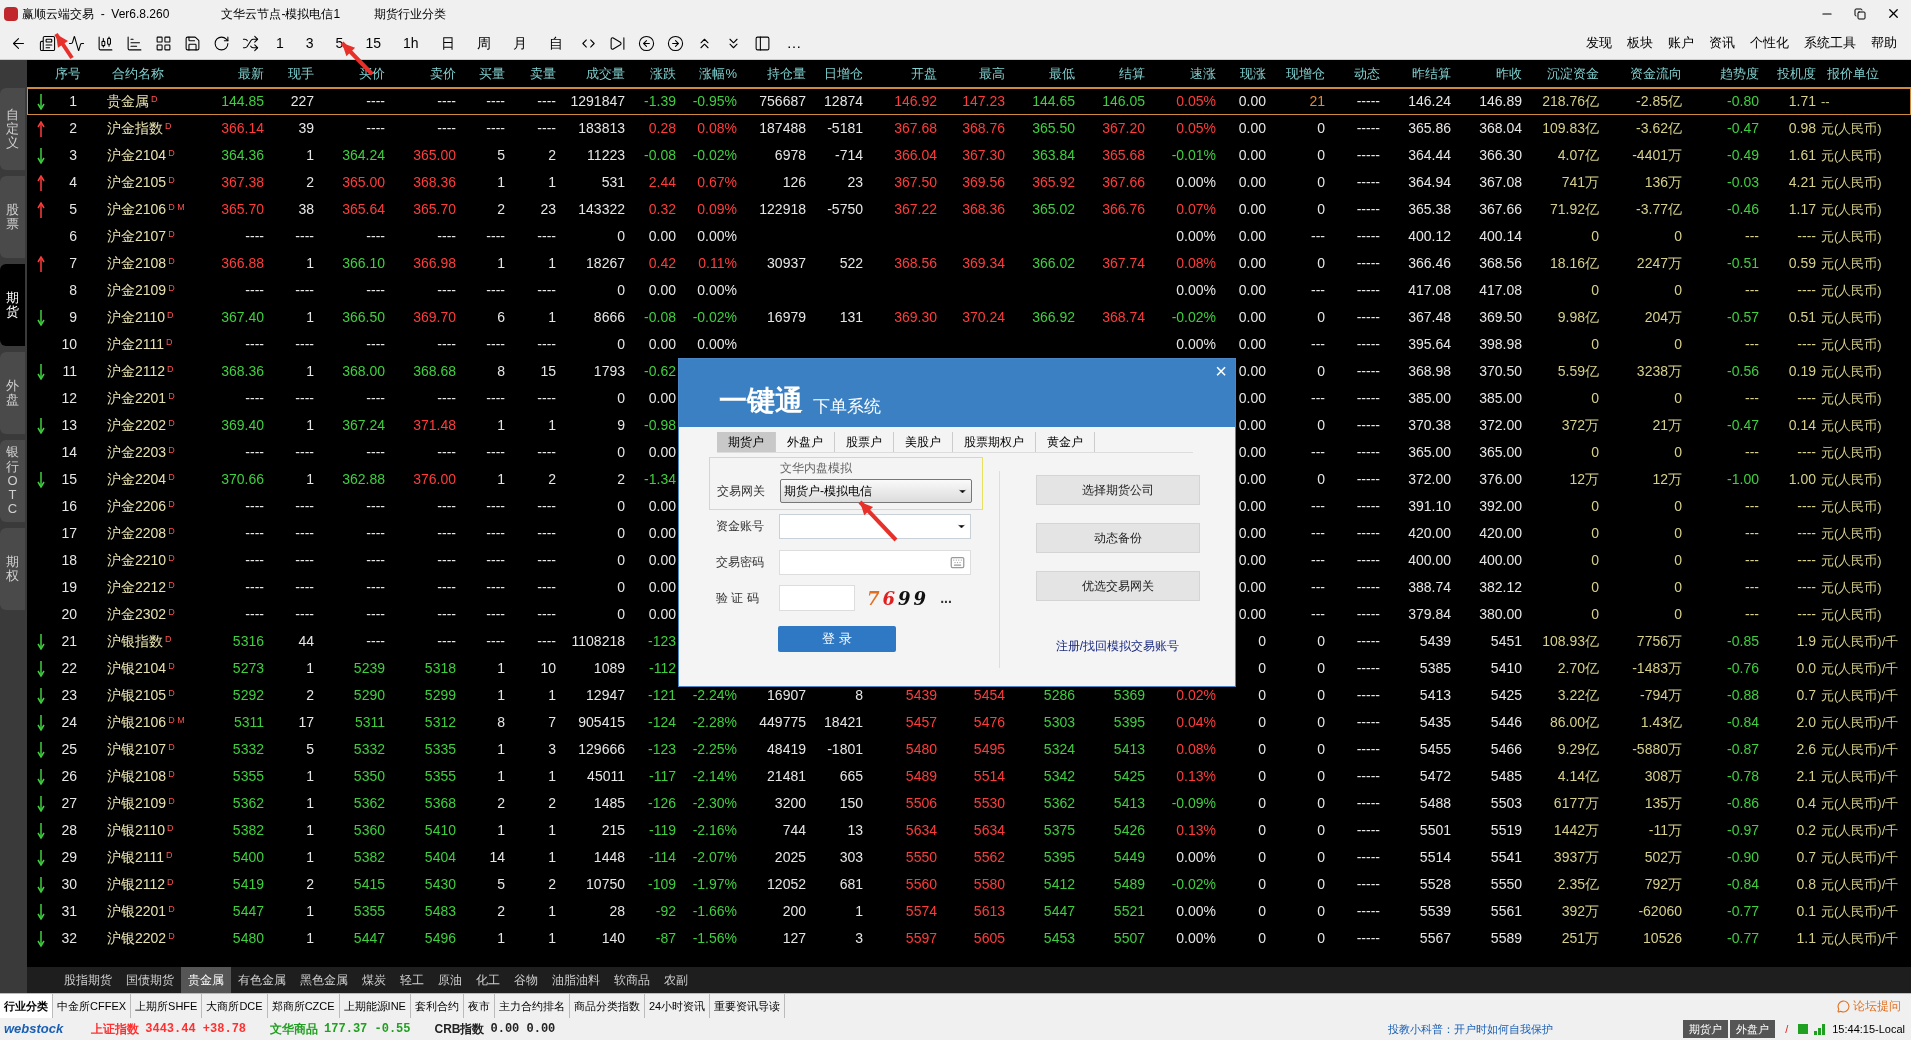 Image resolution: width=1911 pixels, height=1040 pixels. What do you see at coordinates (231, 73) in the screenshot?
I see `column-header: 最新` at bounding box center [231, 73].